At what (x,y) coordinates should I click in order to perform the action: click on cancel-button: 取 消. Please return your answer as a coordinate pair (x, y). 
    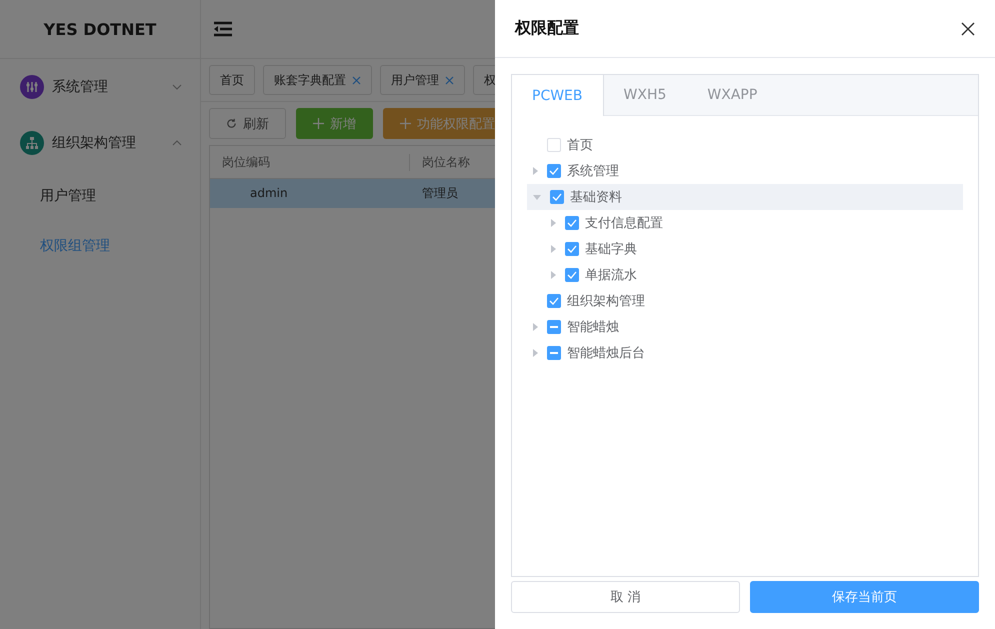
    Looking at the image, I should click on (625, 597).